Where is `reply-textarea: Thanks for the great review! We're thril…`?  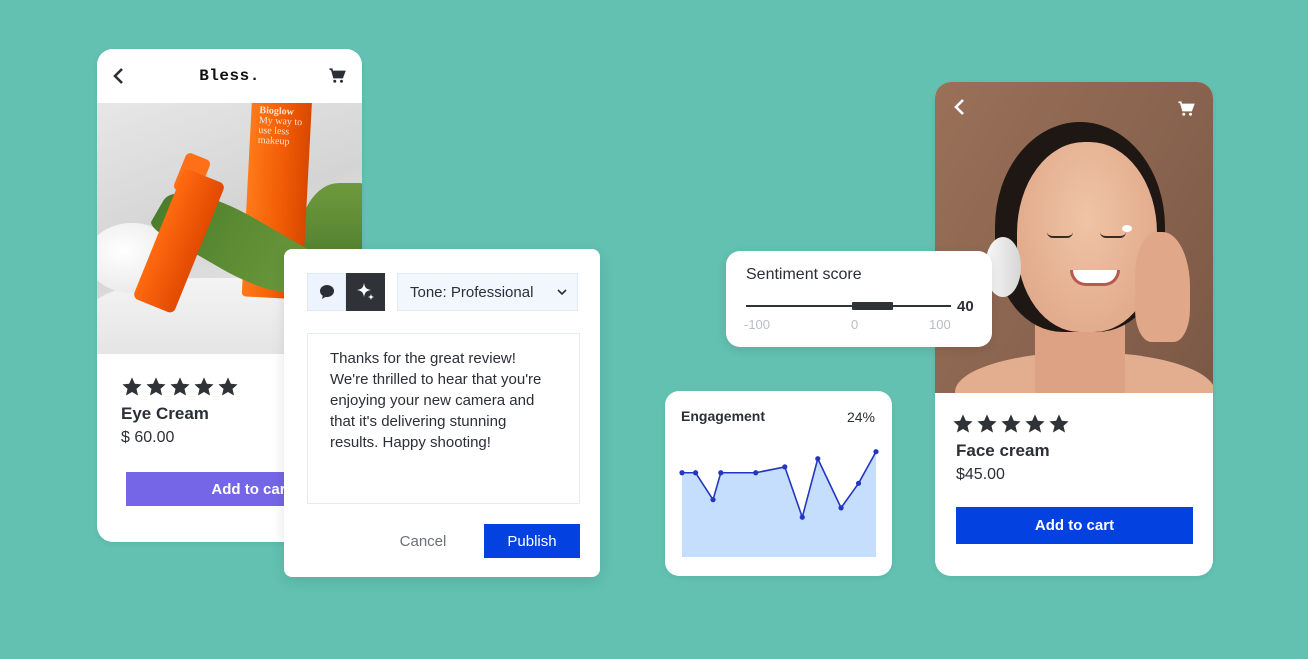 reply-textarea: Thanks for the great review! We're thril… is located at coordinates (443, 418).